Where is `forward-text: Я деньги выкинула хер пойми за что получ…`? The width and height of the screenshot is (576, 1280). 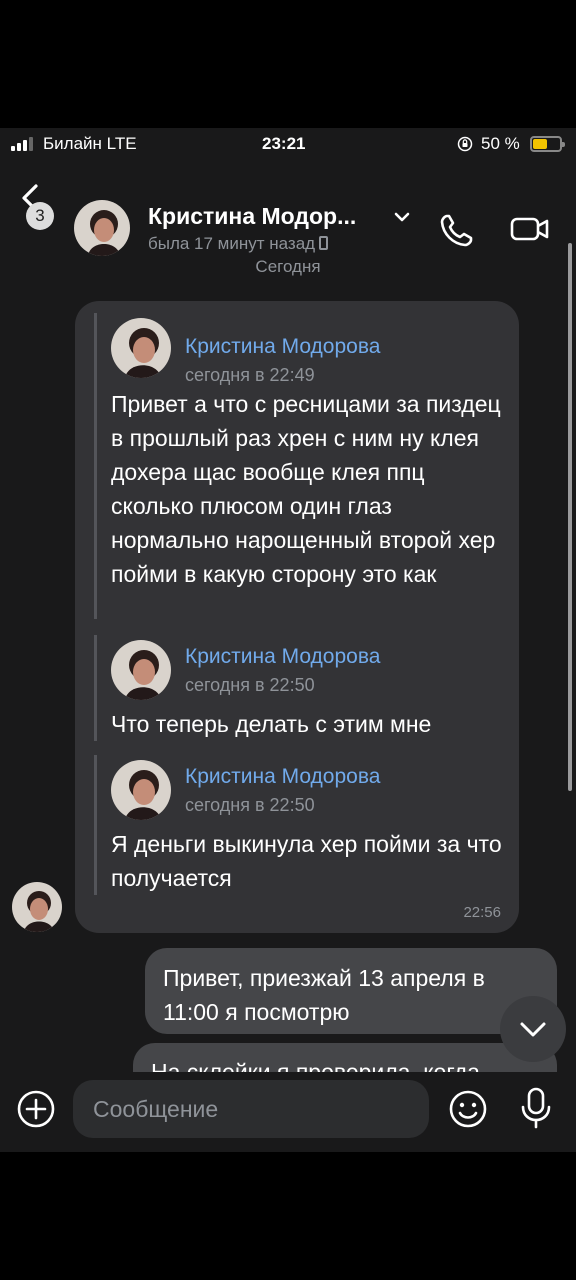
forward-text: Я деньги выкинула хер пойми за что получ… is located at coordinates (306, 861).